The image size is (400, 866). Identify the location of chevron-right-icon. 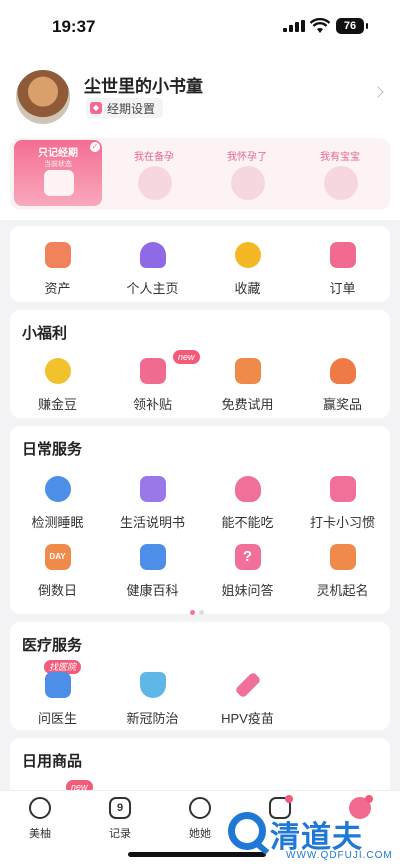
(378, 92).